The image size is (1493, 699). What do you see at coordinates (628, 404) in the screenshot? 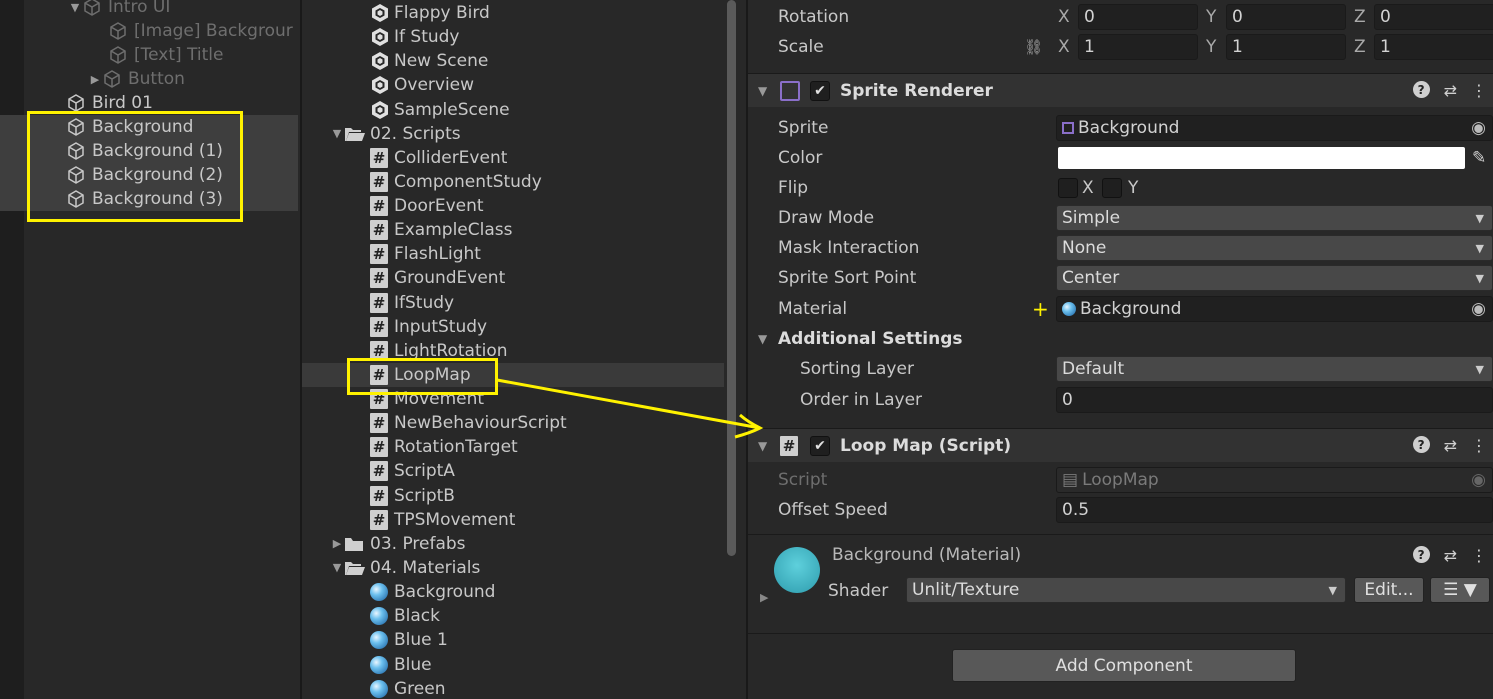
I see `annotation-arrow-line` at bounding box center [628, 404].